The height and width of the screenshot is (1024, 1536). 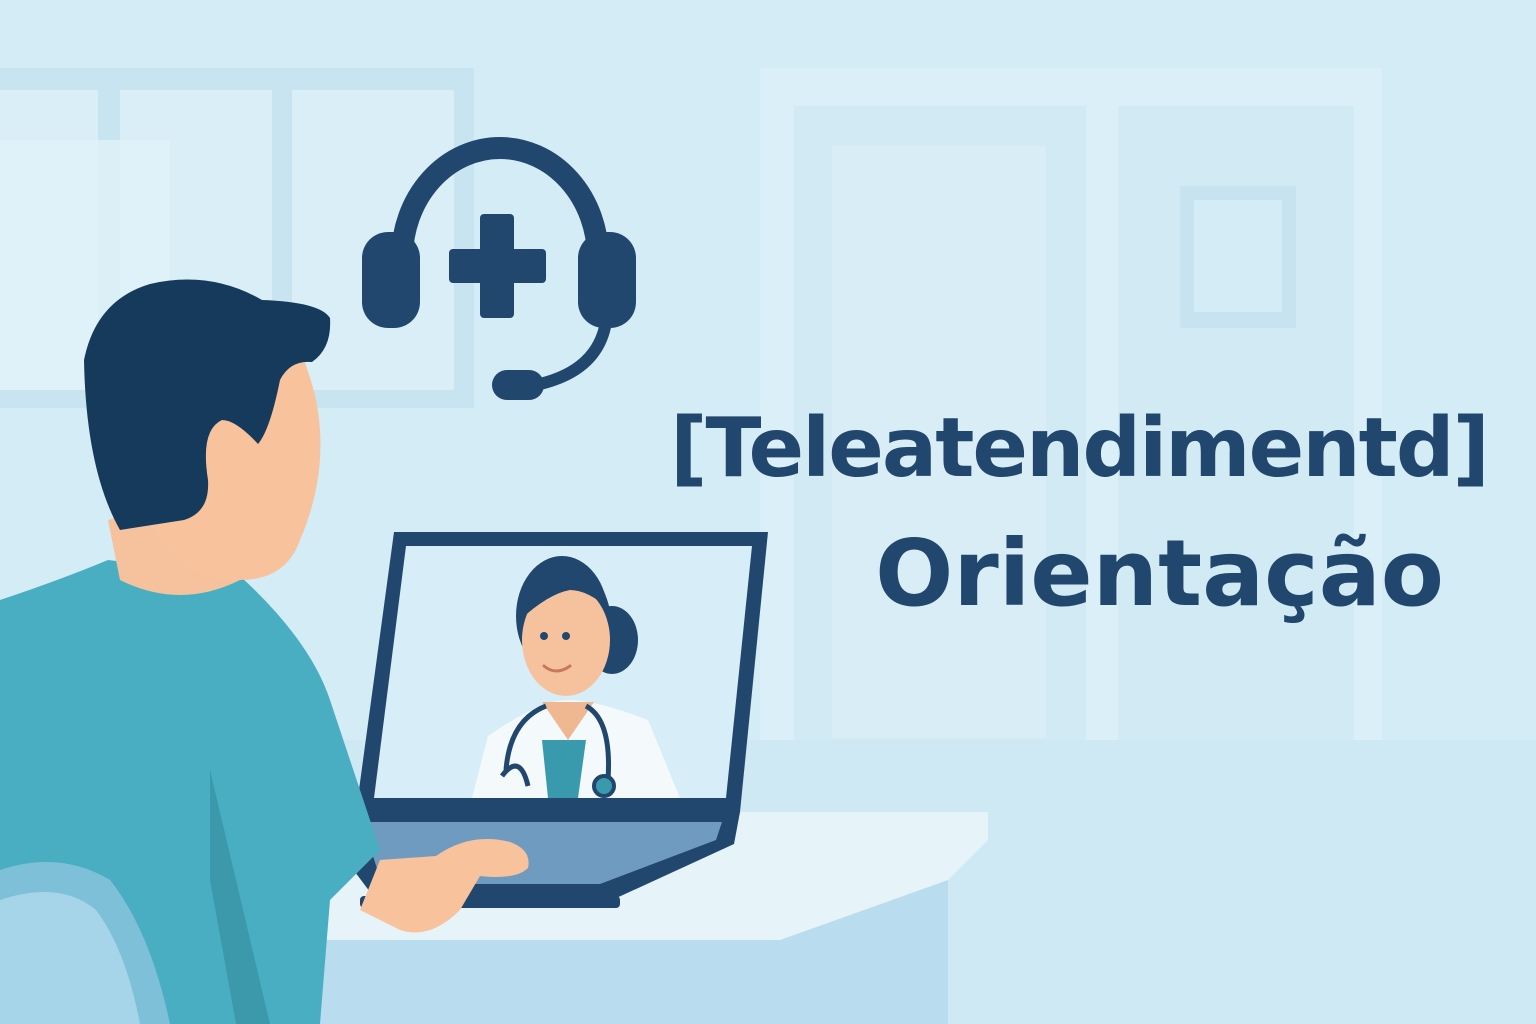 I want to click on headline: [Teleatendimentd] Orientação, so click(x=1059, y=514).